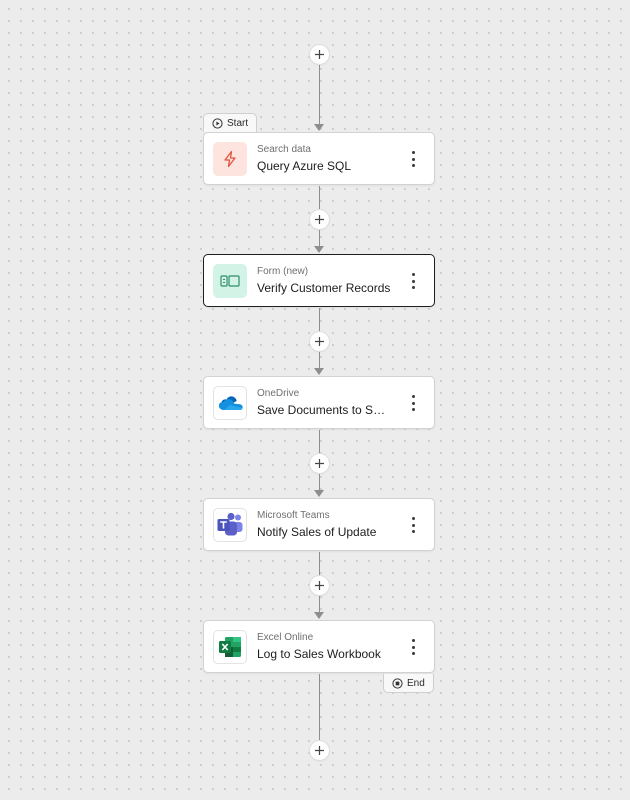 This screenshot has height=800, width=630. I want to click on step-subtitle: OneDrive, so click(278, 393).